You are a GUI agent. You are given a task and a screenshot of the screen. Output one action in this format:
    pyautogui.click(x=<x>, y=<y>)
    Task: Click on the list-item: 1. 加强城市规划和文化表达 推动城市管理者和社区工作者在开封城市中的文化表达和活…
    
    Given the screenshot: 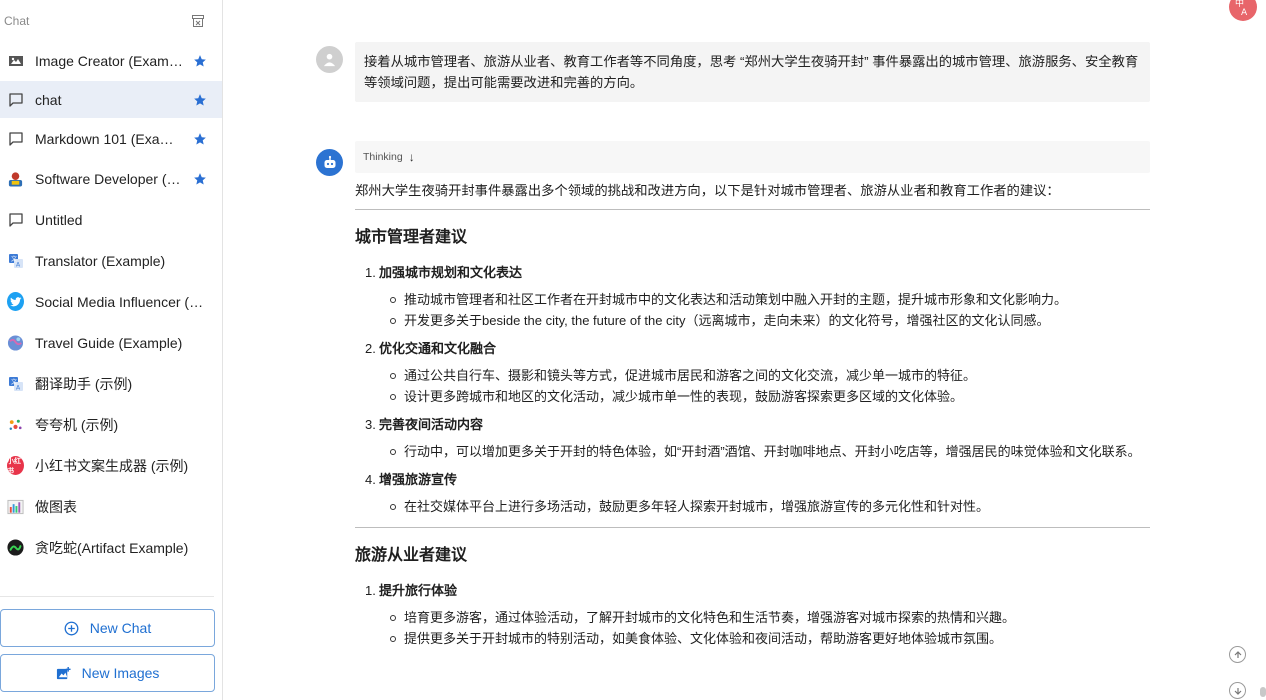 What is the action you would take?
    pyautogui.click(x=757, y=297)
    